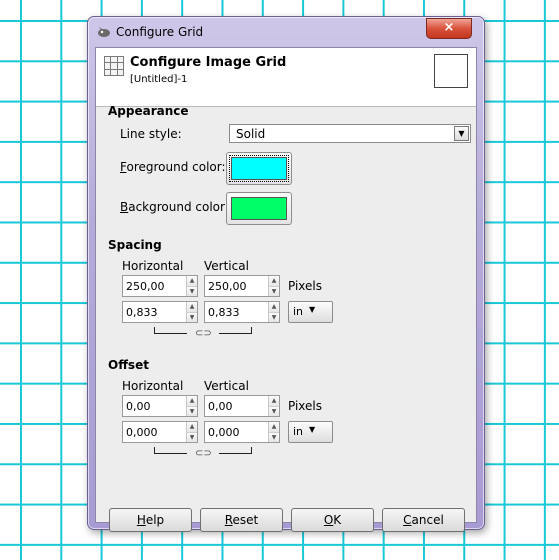 Image resolution: width=559 pixels, height=560 pixels. Describe the element at coordinates (251, 134) in the screenshot. I see `line-style-value: Solid` at that location.